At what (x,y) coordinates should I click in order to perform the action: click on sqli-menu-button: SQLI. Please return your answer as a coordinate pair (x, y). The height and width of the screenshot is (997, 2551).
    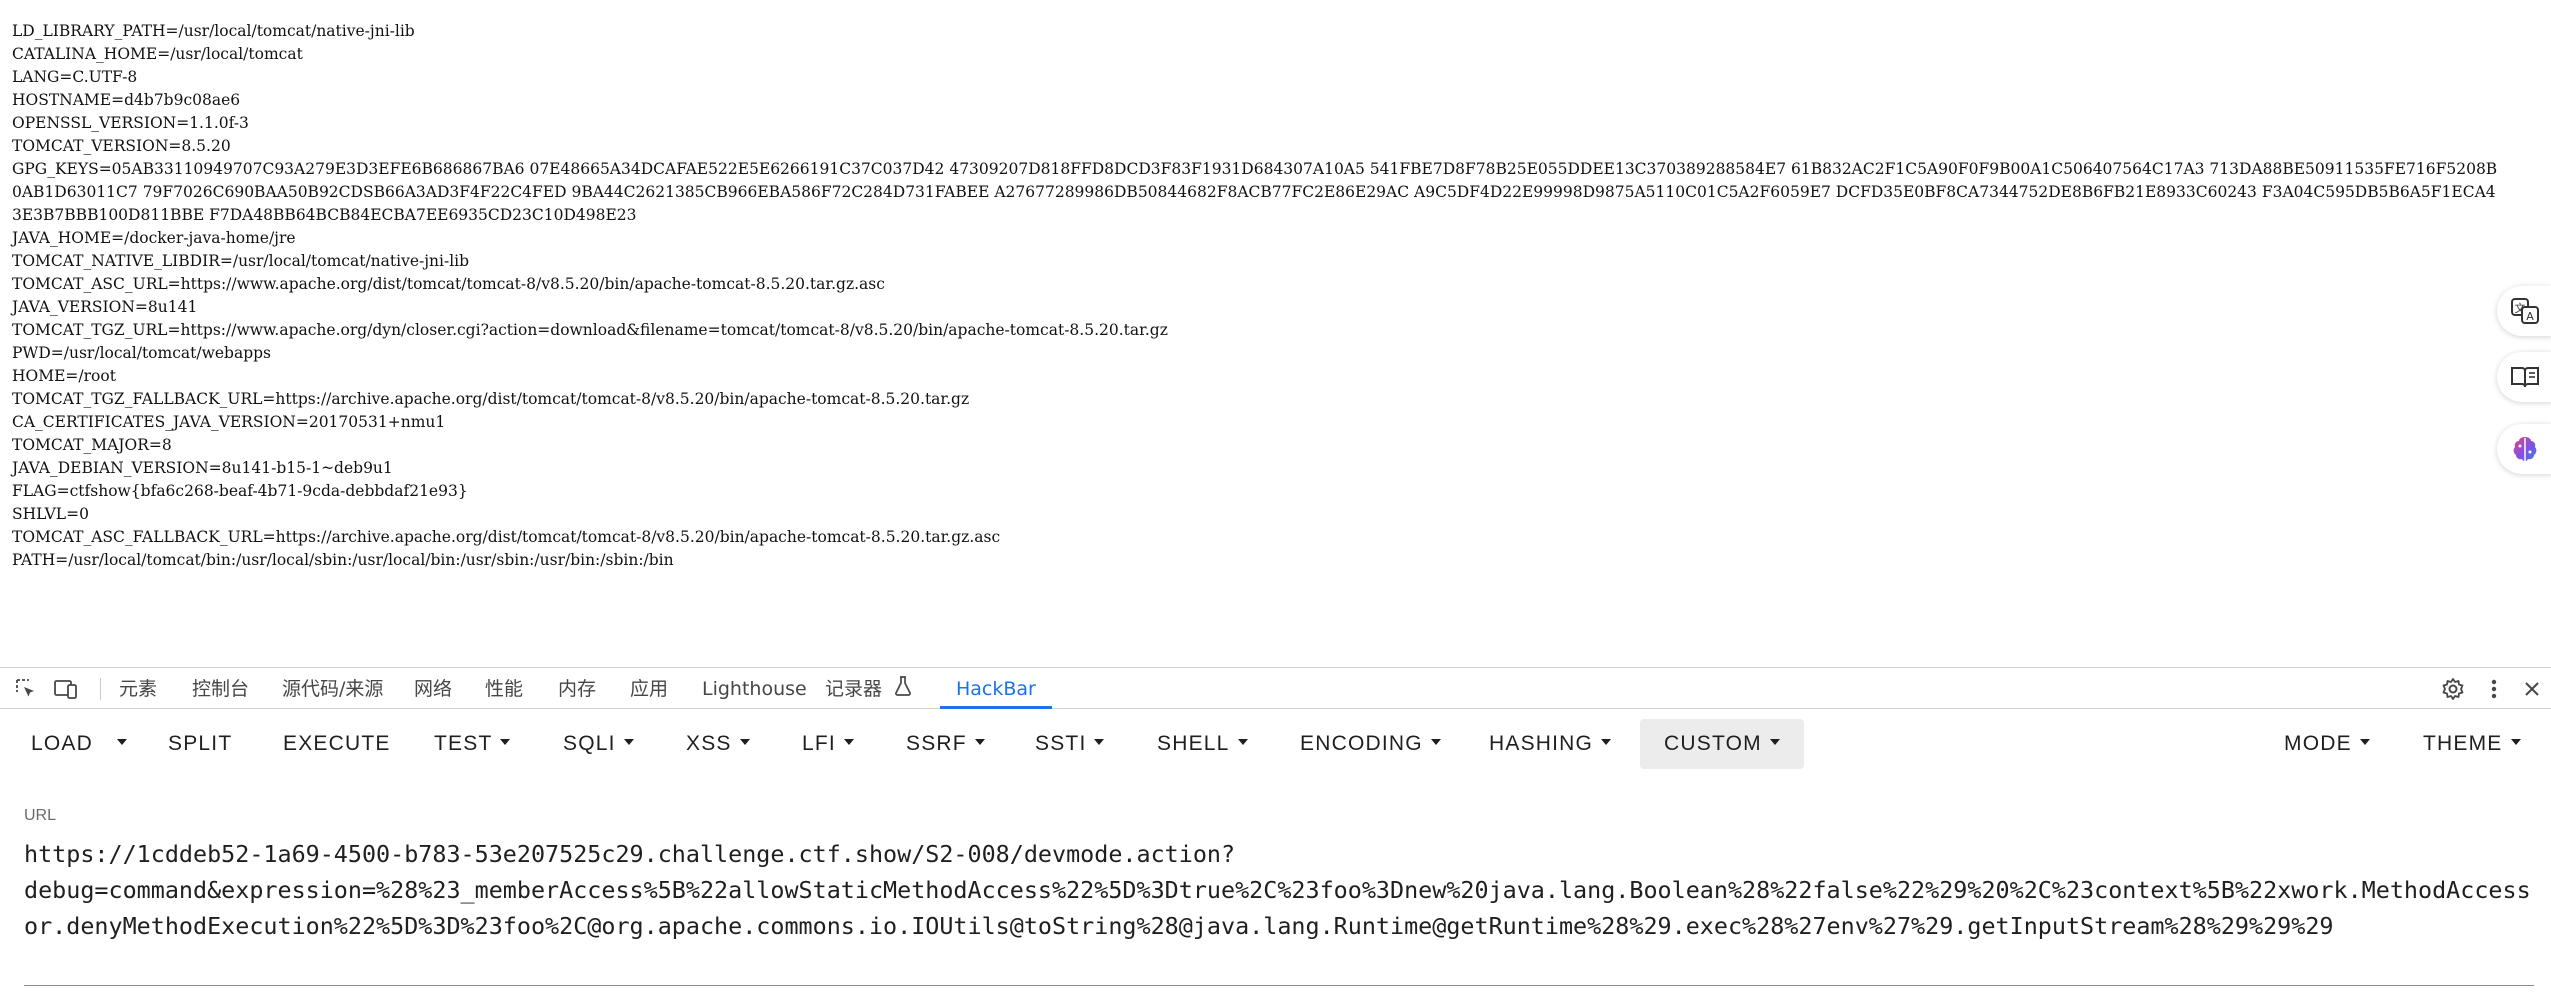
    Looking at the image, I should click on (598, 744).